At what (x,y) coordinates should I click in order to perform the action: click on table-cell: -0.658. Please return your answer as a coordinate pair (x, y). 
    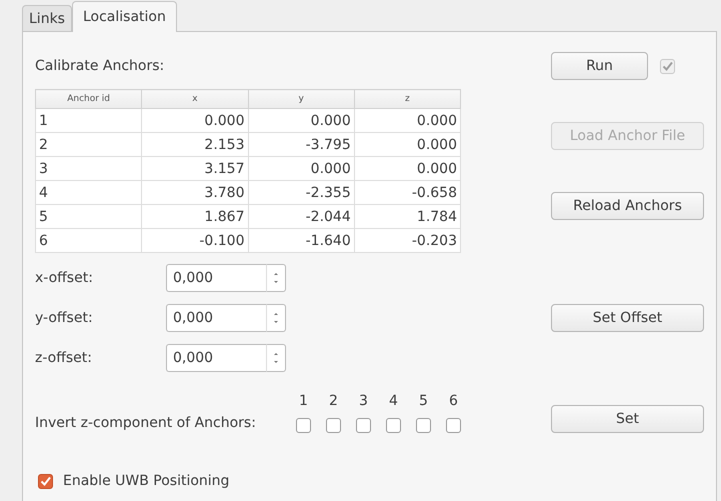
    Looking at the image, I should click on (407, 192).